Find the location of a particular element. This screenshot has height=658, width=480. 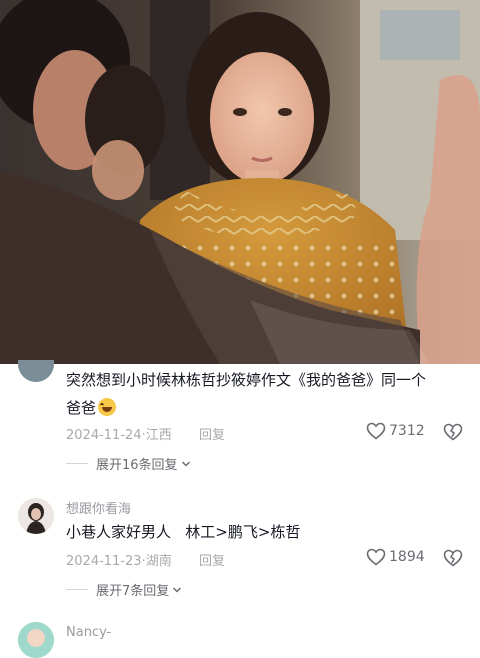

like-button: 1894 is located at coordinates (395, 557).